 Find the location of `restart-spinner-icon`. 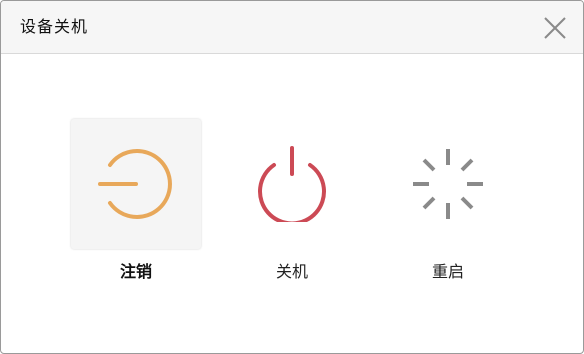

restart-spinner-icon is located at coordinates (448, 184).